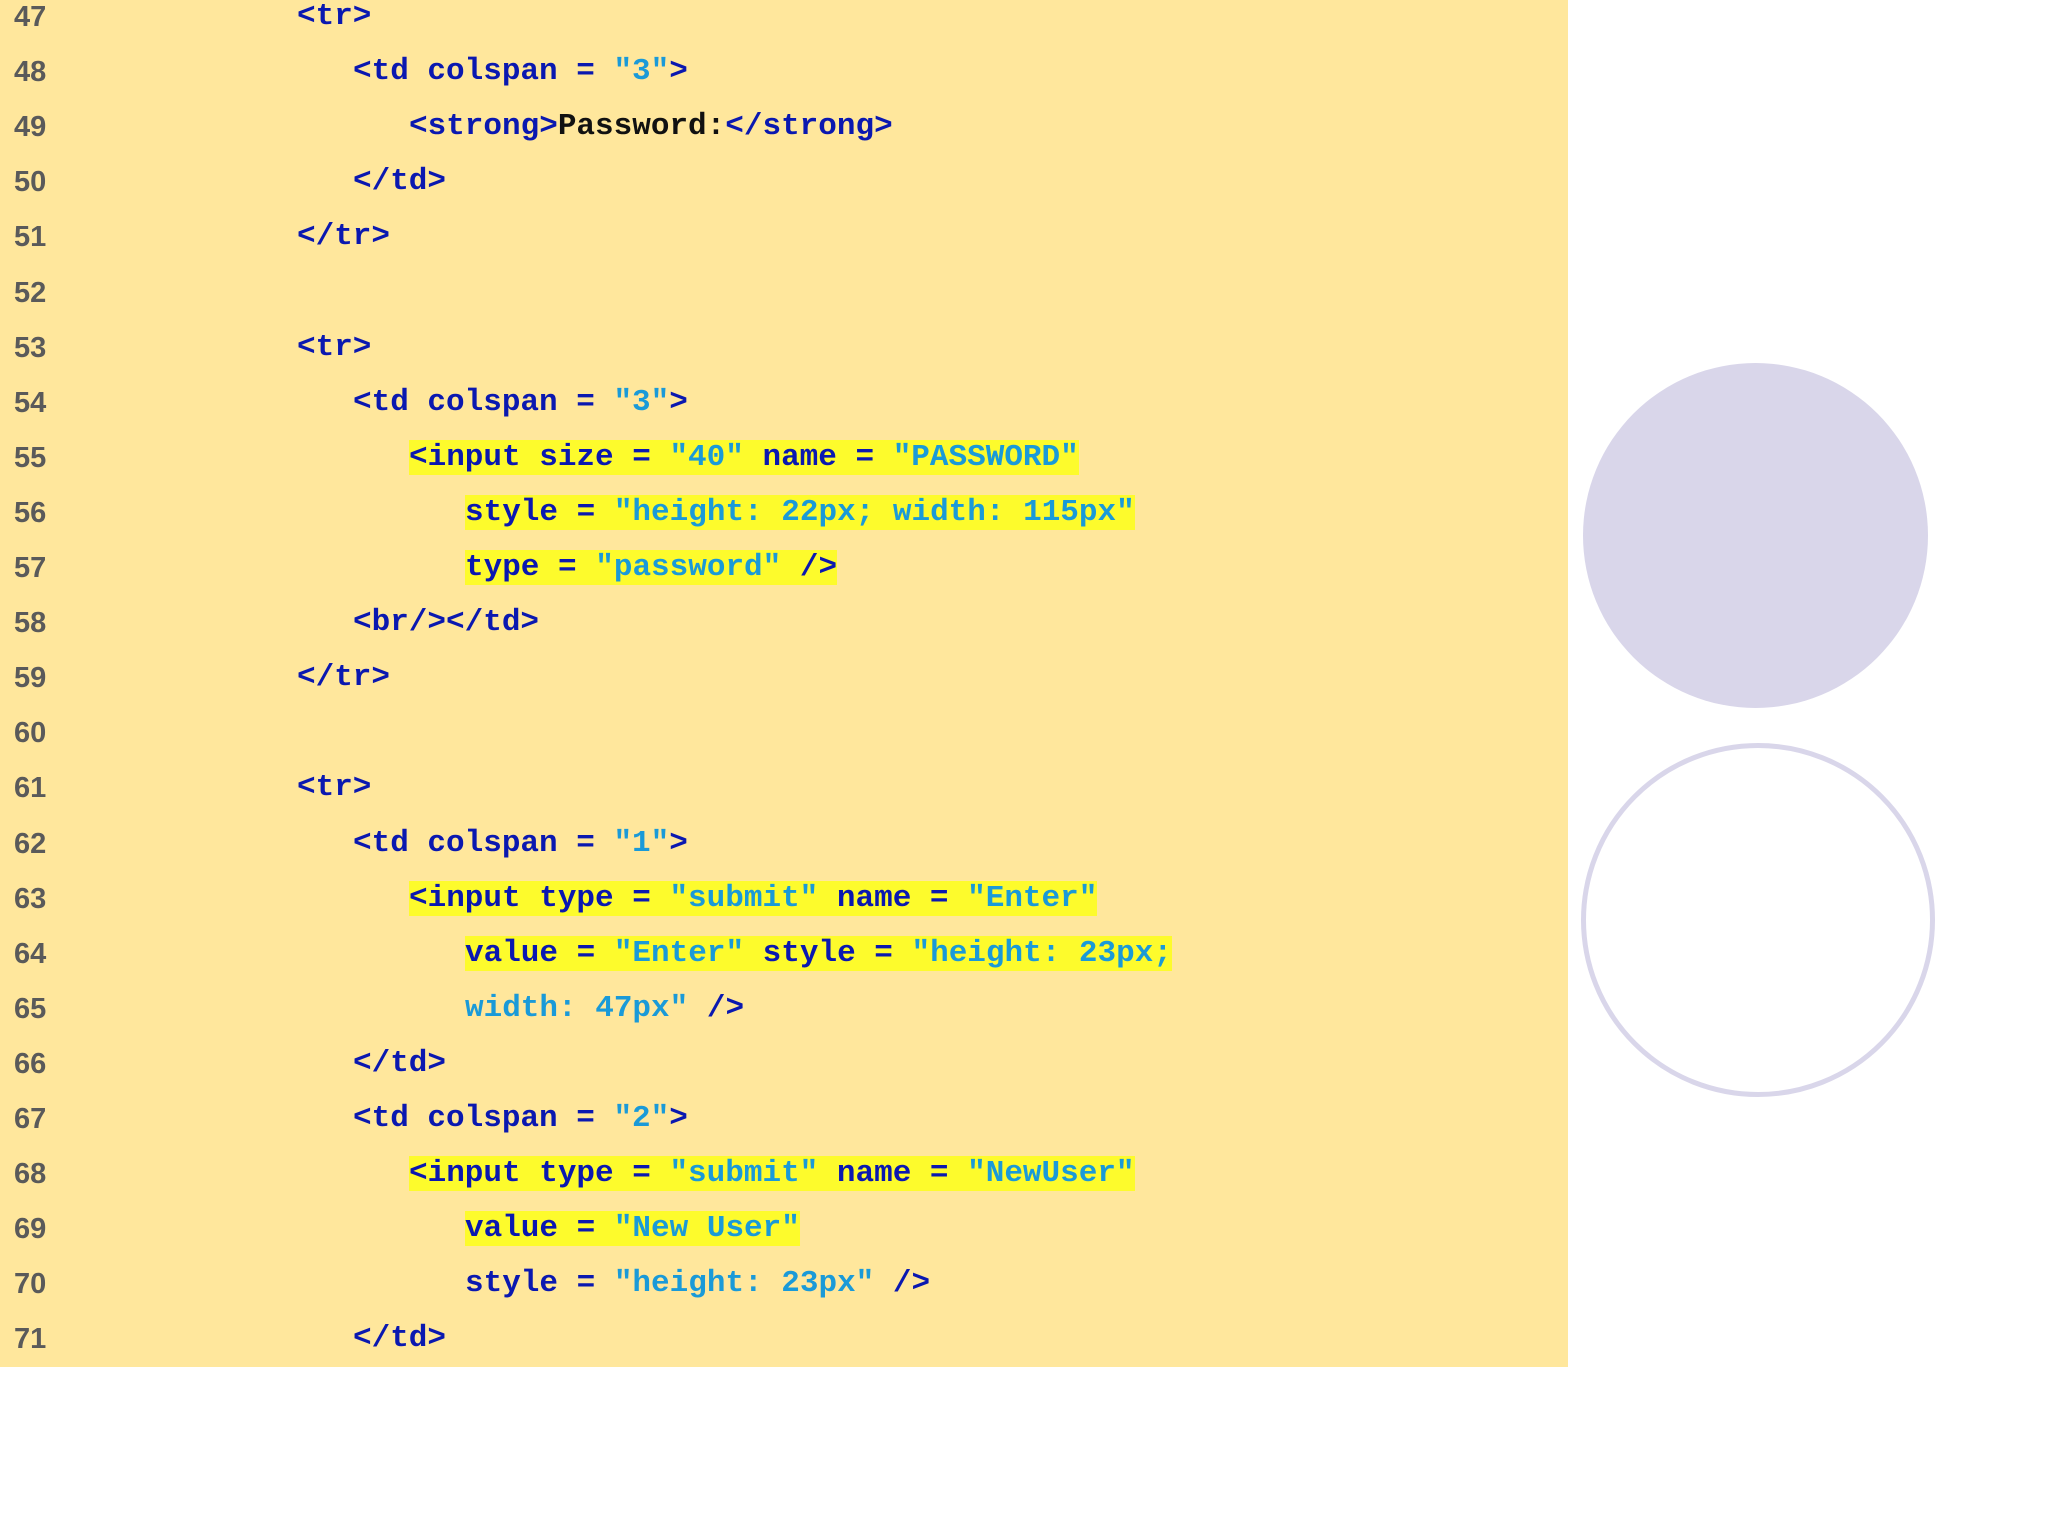  I want to click on code-token: </strong>, so click(809, 127).